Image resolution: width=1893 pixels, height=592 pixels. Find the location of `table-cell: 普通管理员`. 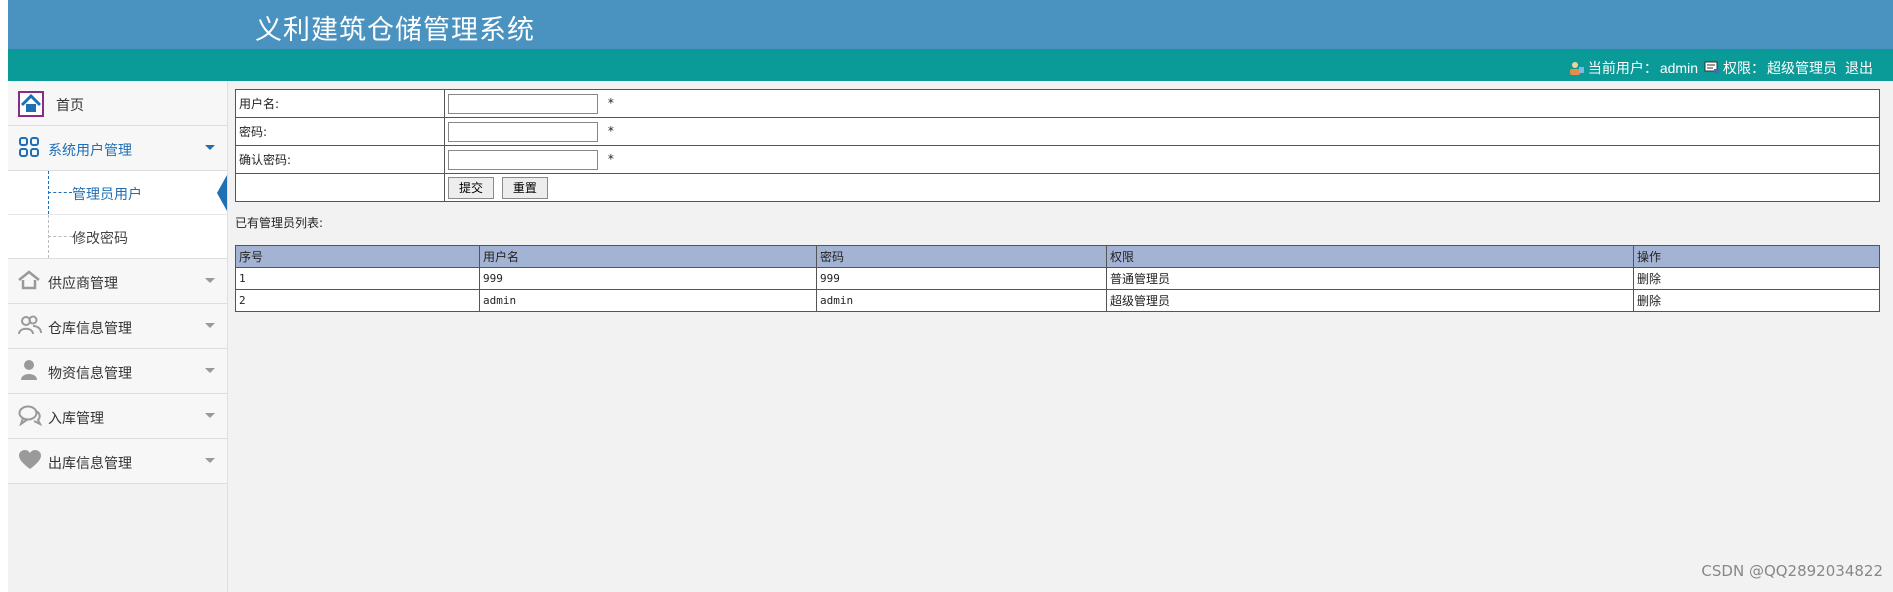

table-cell: 普通管理员 is located at coordinates (1370, 278).